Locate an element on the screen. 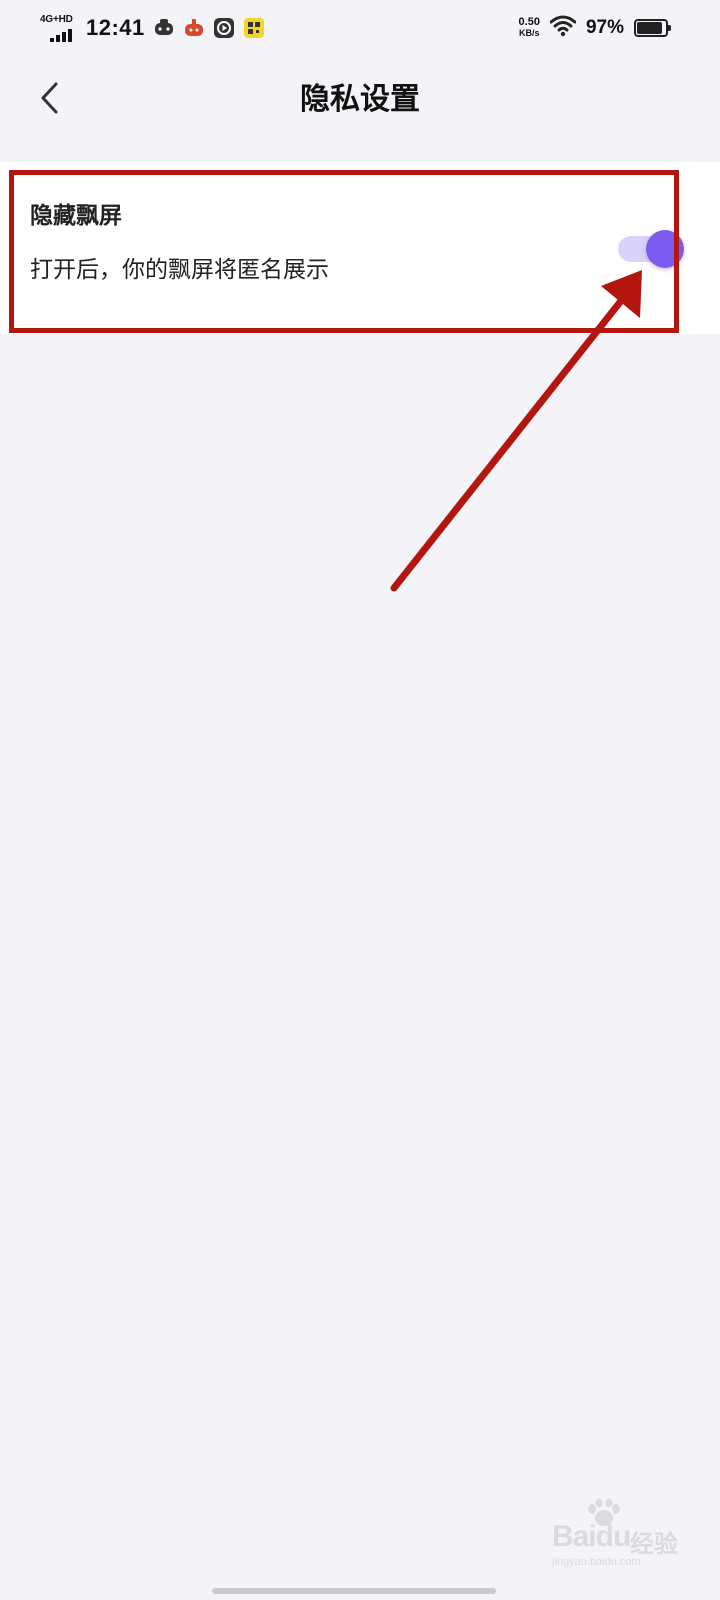 The height and width of the screenshot is (1600, 720). network-speed: 0.50 KB/s is located at coordinates (529, 28).